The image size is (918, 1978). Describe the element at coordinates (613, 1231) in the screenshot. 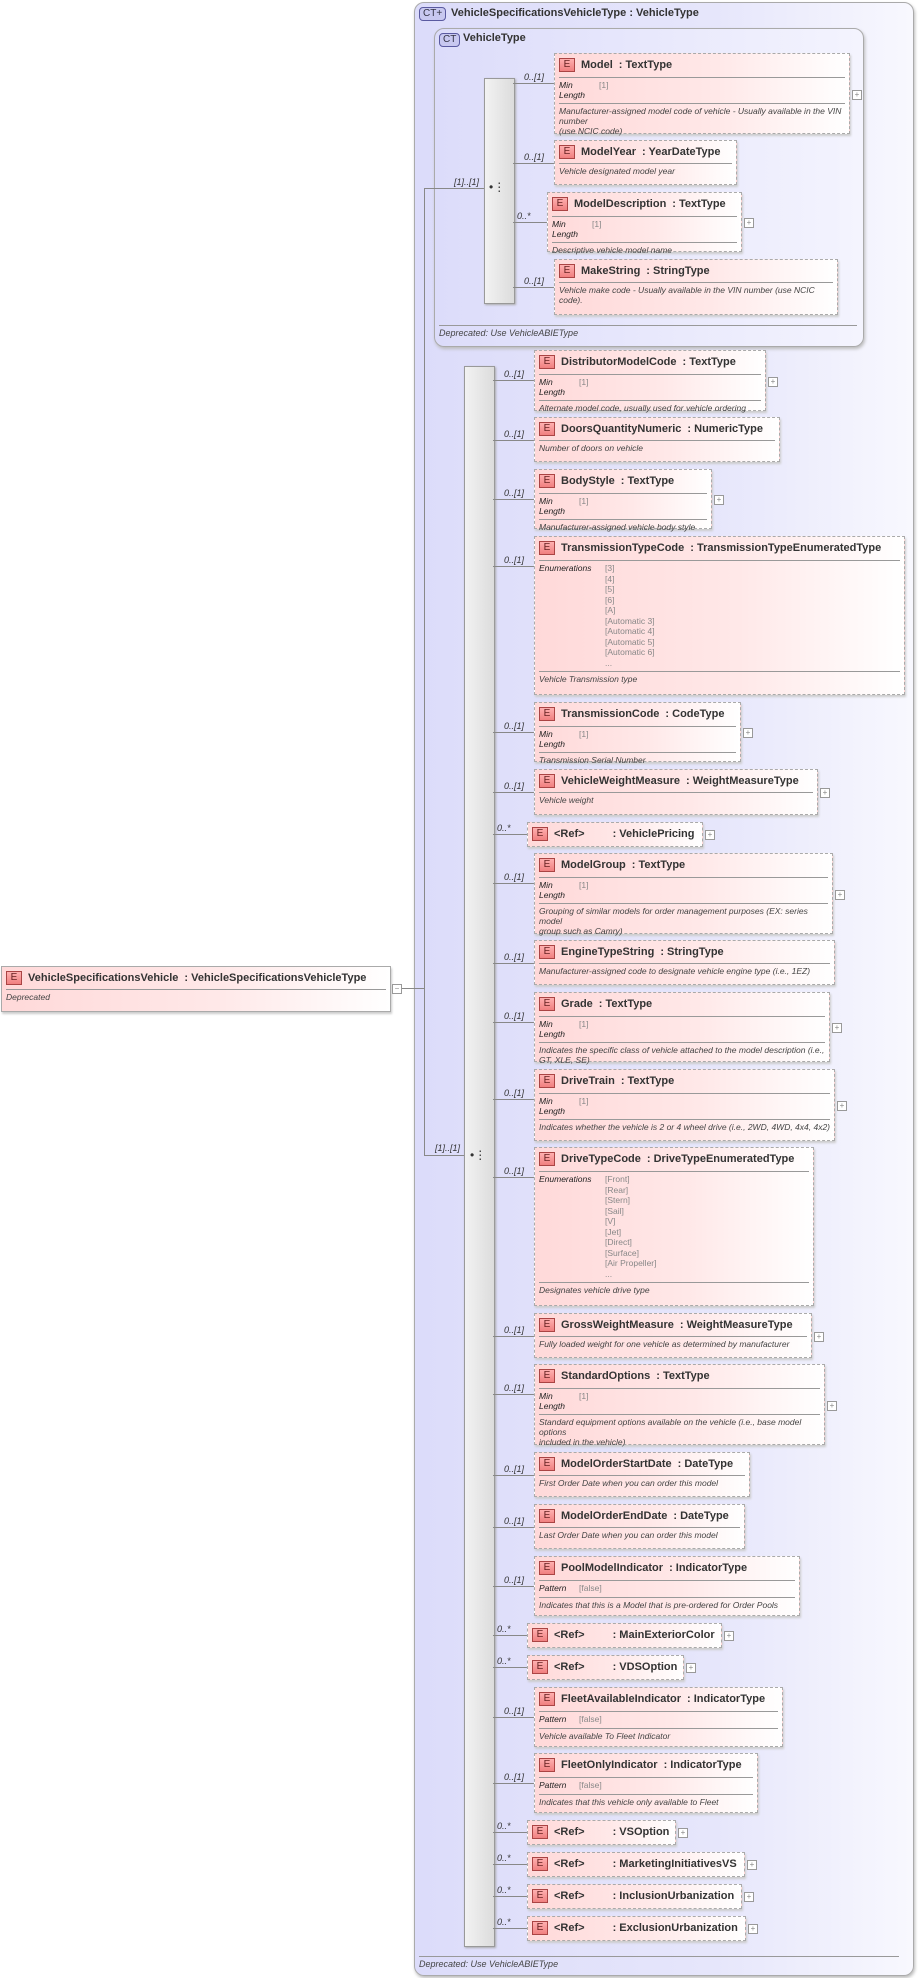

I see `facet-value: [Jet]` at that location.